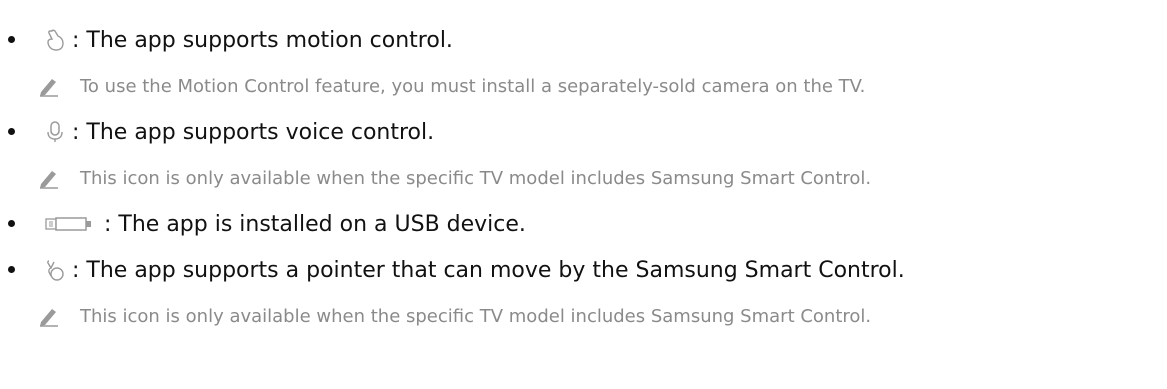  What do you see at coordinates (583, 132) in the screenshot?
I see `list-item: : The app supports voice control.` at bounding box center [583, 132].